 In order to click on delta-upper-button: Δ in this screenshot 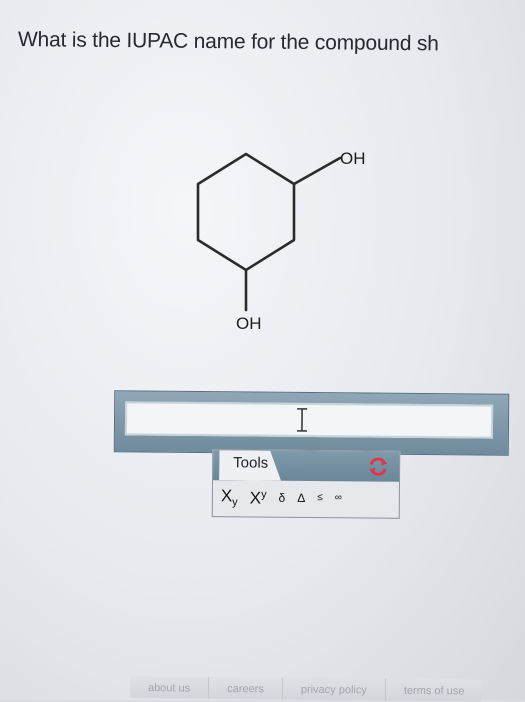, I will do `click(301, 498)`.